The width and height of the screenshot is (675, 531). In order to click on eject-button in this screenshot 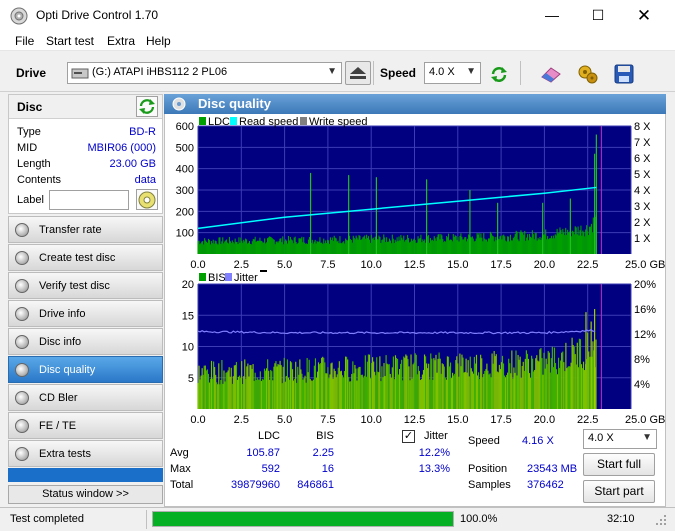, I will do `click(358, 73)`.